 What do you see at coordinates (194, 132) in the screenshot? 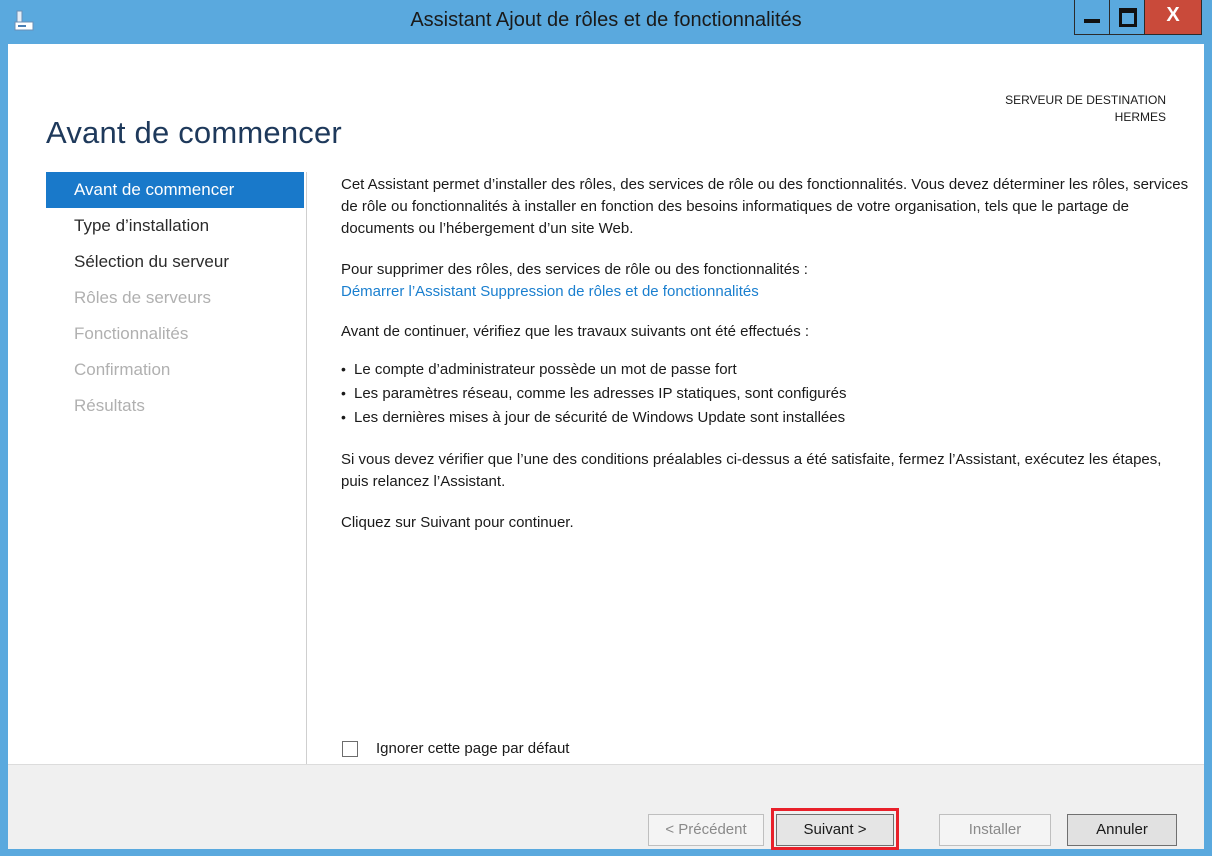
I see `page-title: Avant de commencer` at bounding box center [194, 132].